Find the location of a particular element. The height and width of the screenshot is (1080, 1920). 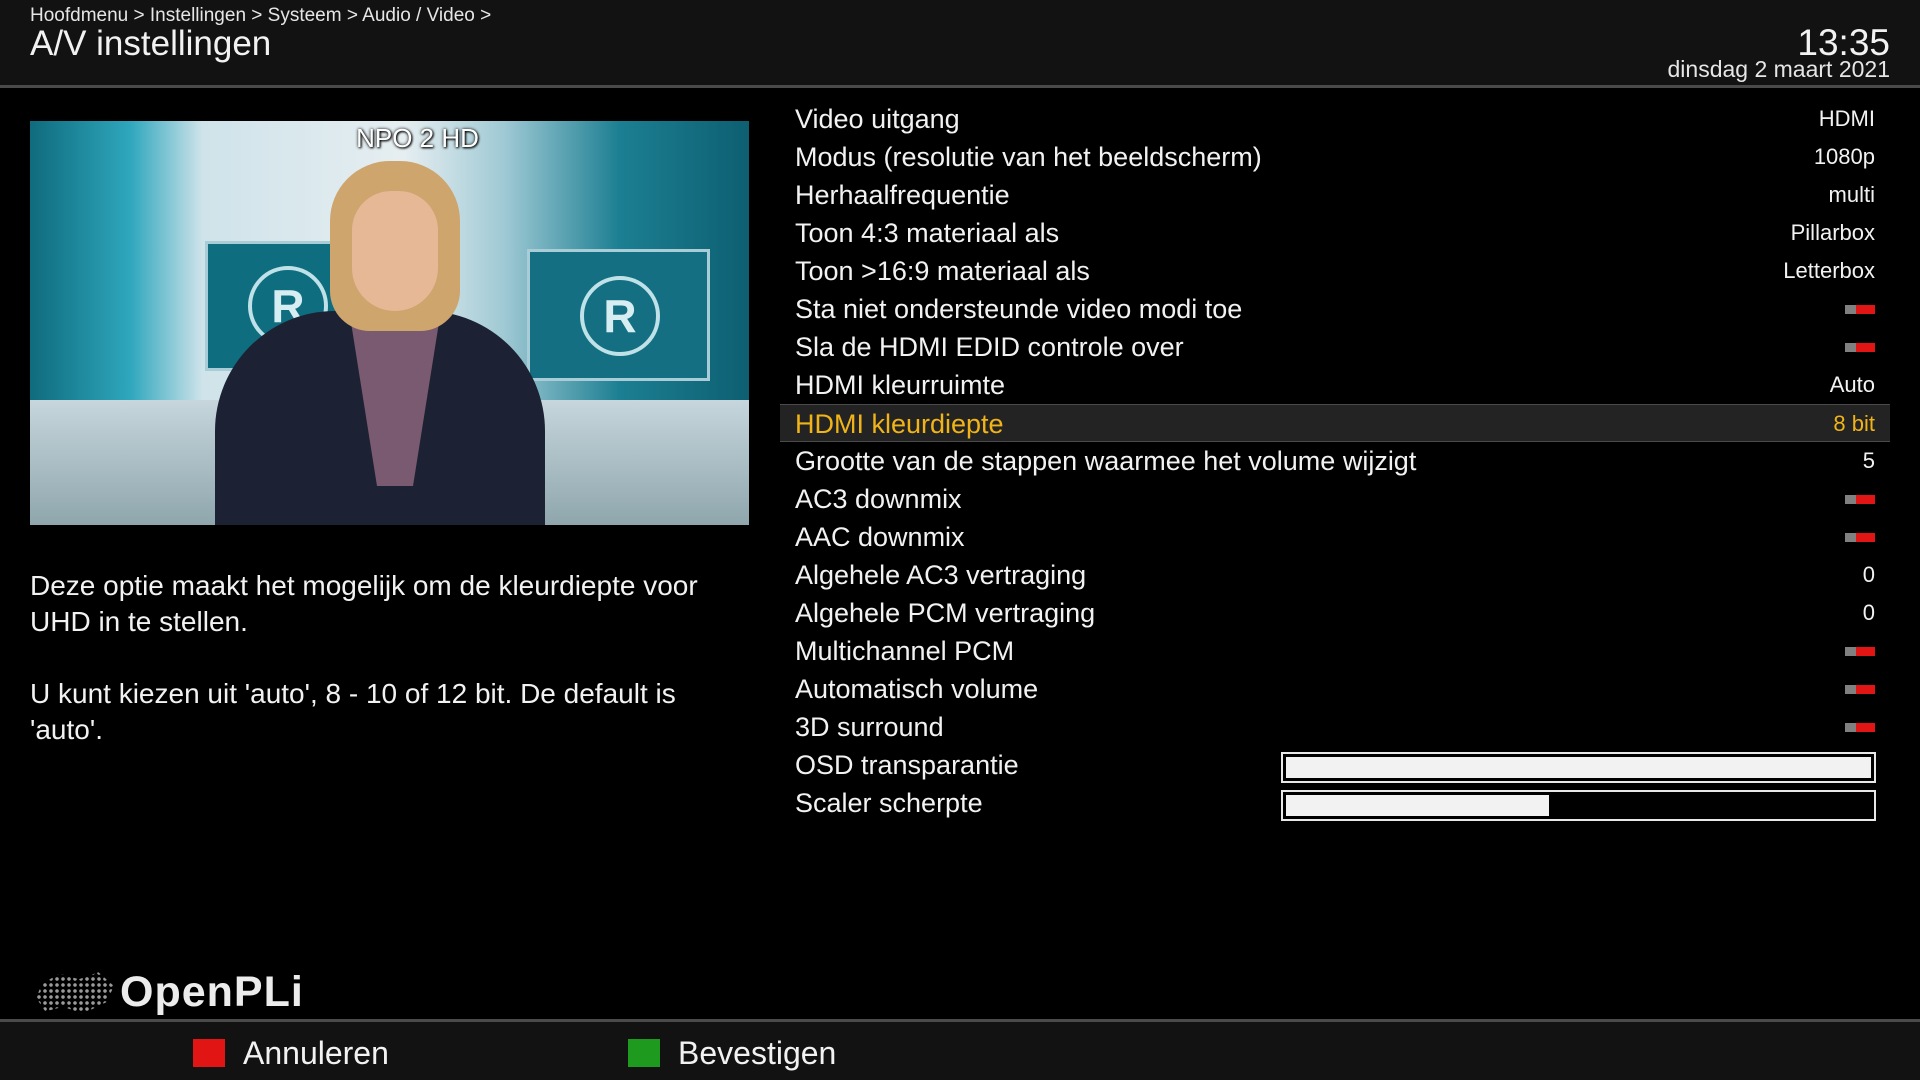

setting-row: Sla de HDMI EDID controle over is located at coordinates (1335, 347).